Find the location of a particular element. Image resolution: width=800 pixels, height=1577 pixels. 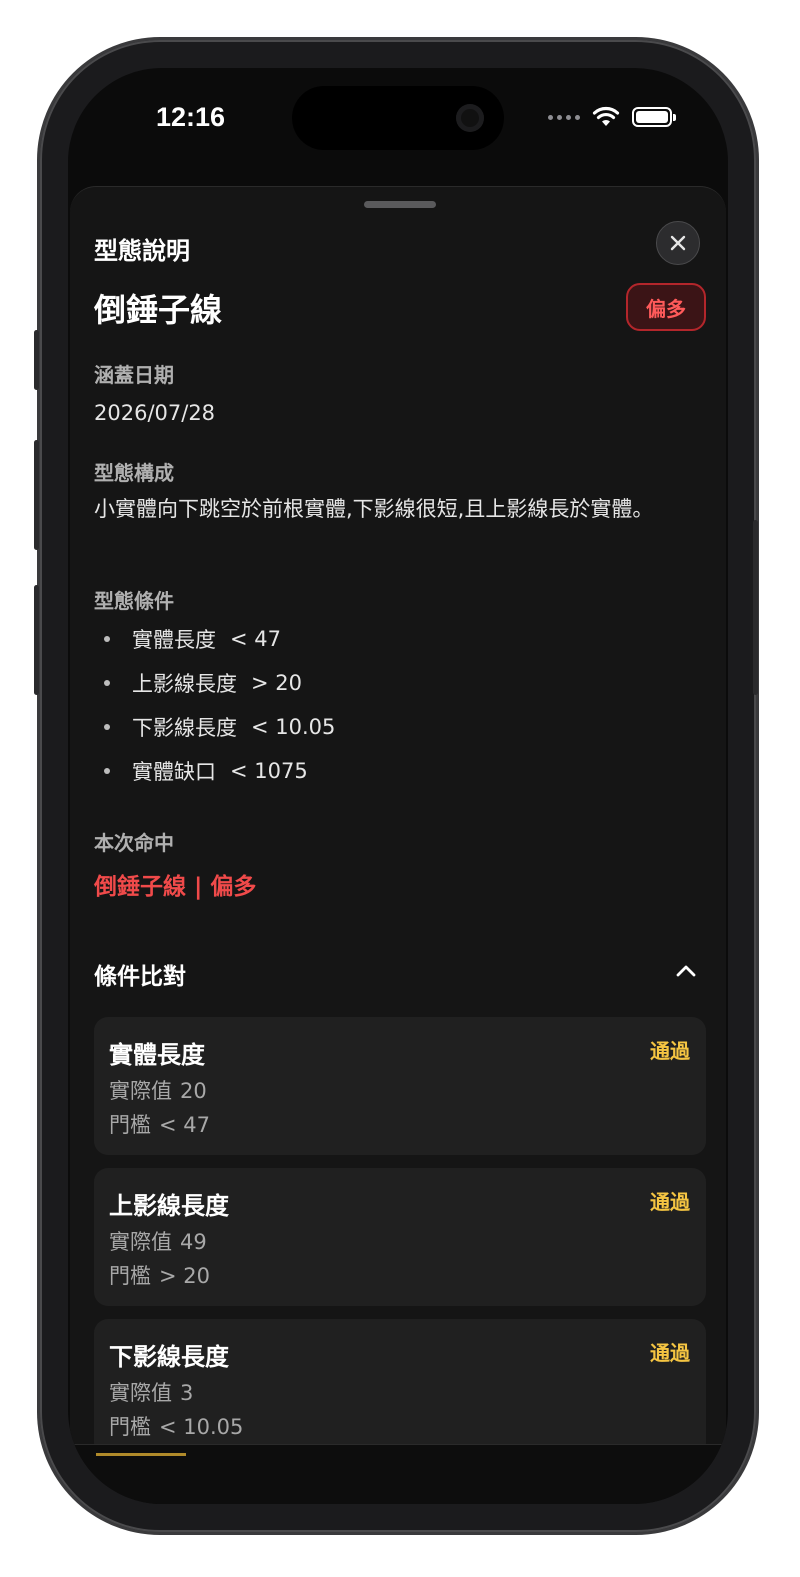

condition-rule: > 20 is located at coordinates (276, 683).